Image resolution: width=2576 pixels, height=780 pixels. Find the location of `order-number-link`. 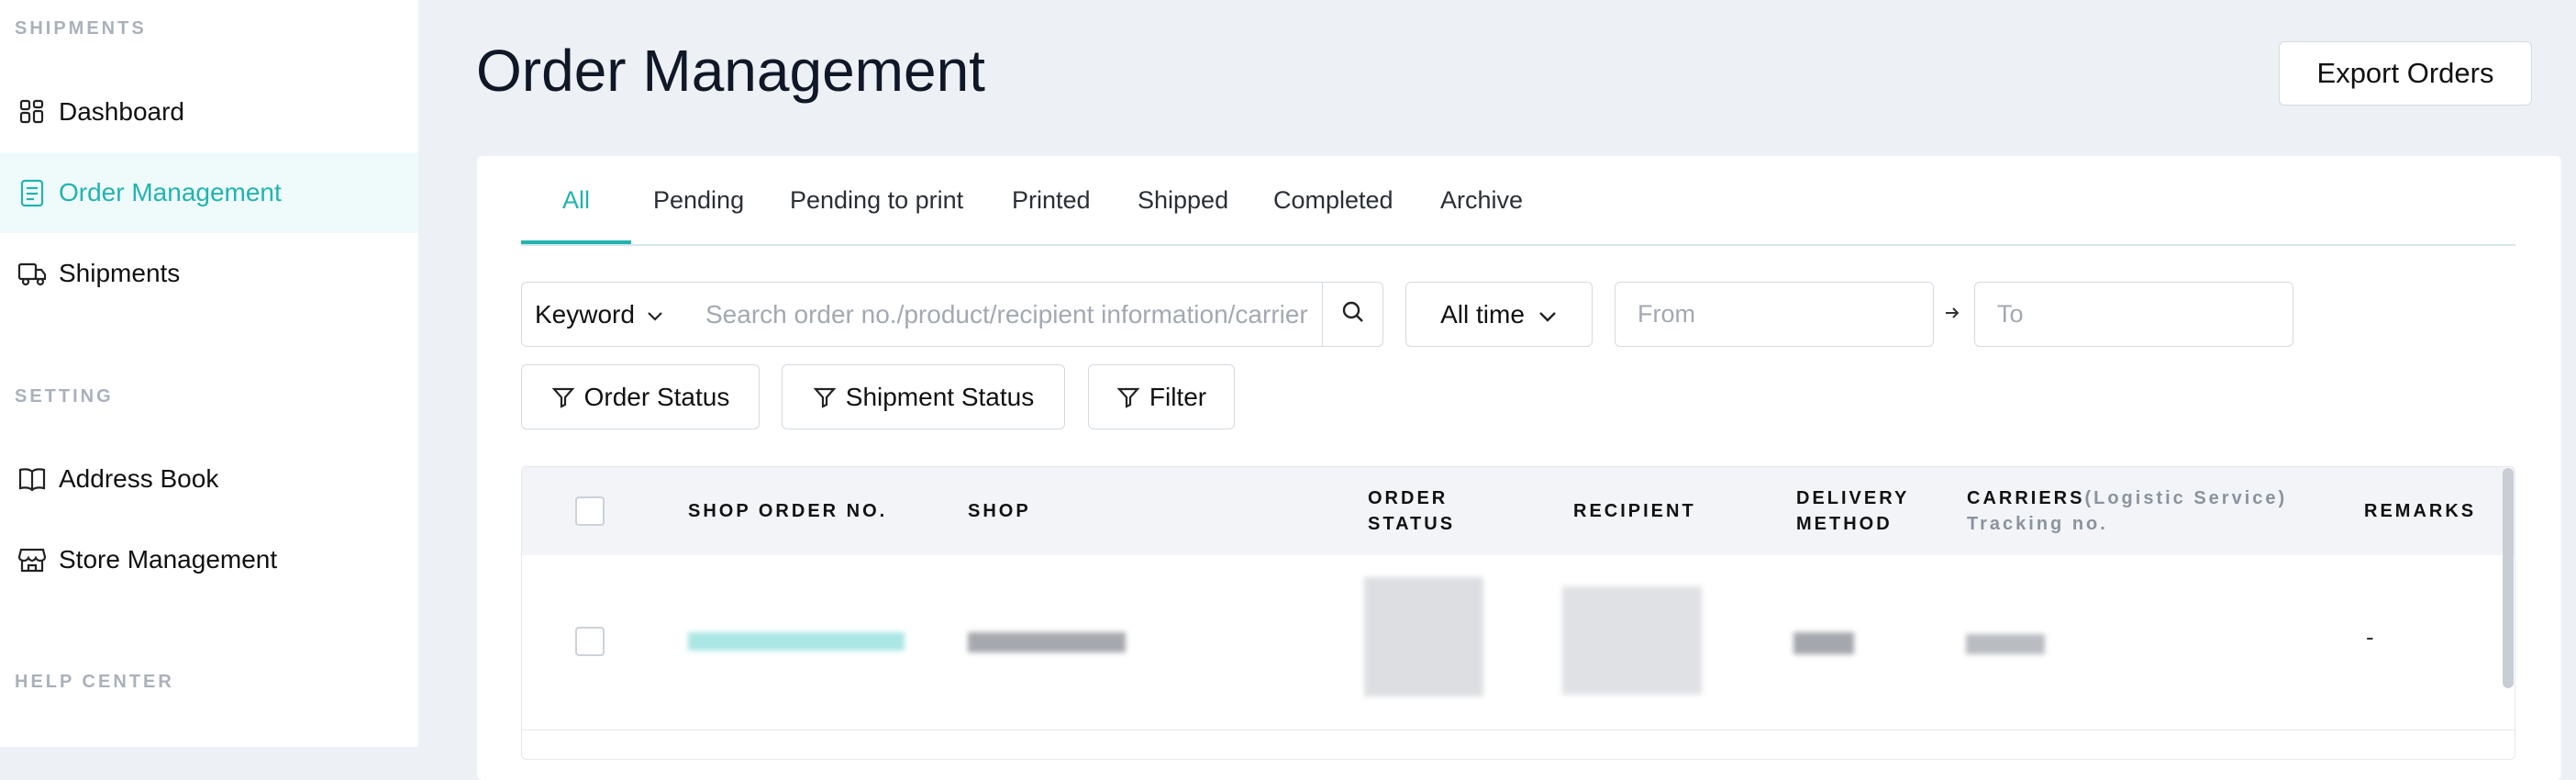

order-number-link is located at coordinates (796, 641).